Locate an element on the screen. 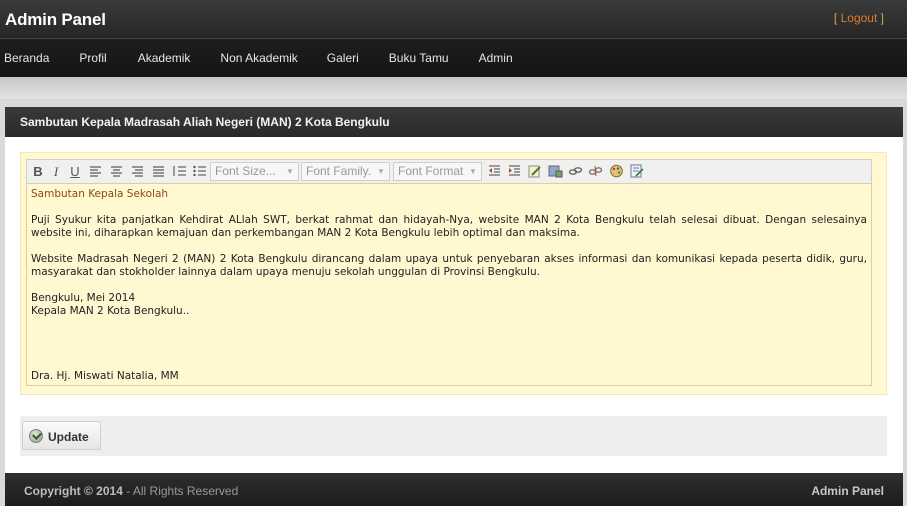 Image resolution: width=907 pixels, height=506 pixels. font-size-select: Font Size... ▼ is located at coordinates (254, 171).